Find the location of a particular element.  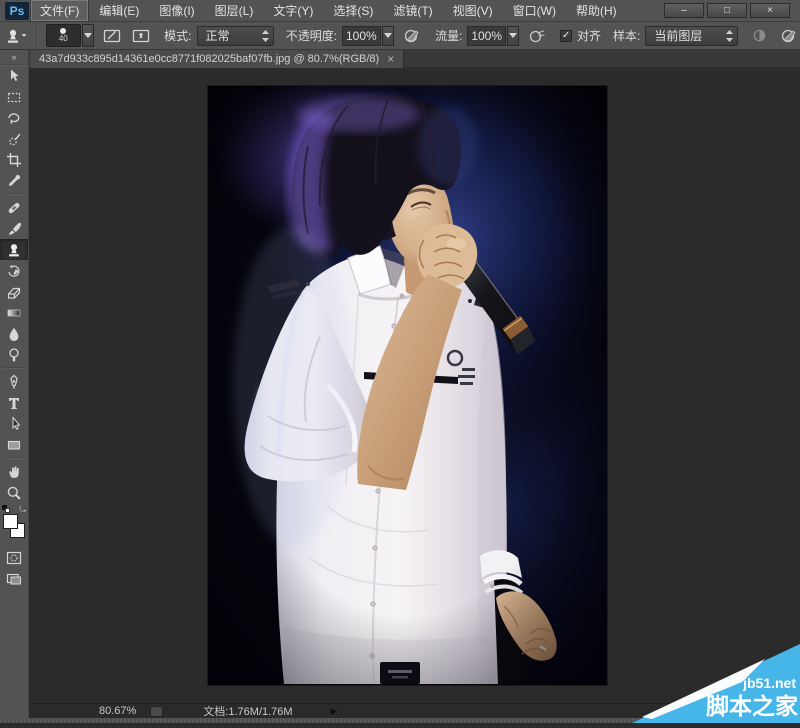

menu-window: 窗口(W) is located at coordinates (534, 10).